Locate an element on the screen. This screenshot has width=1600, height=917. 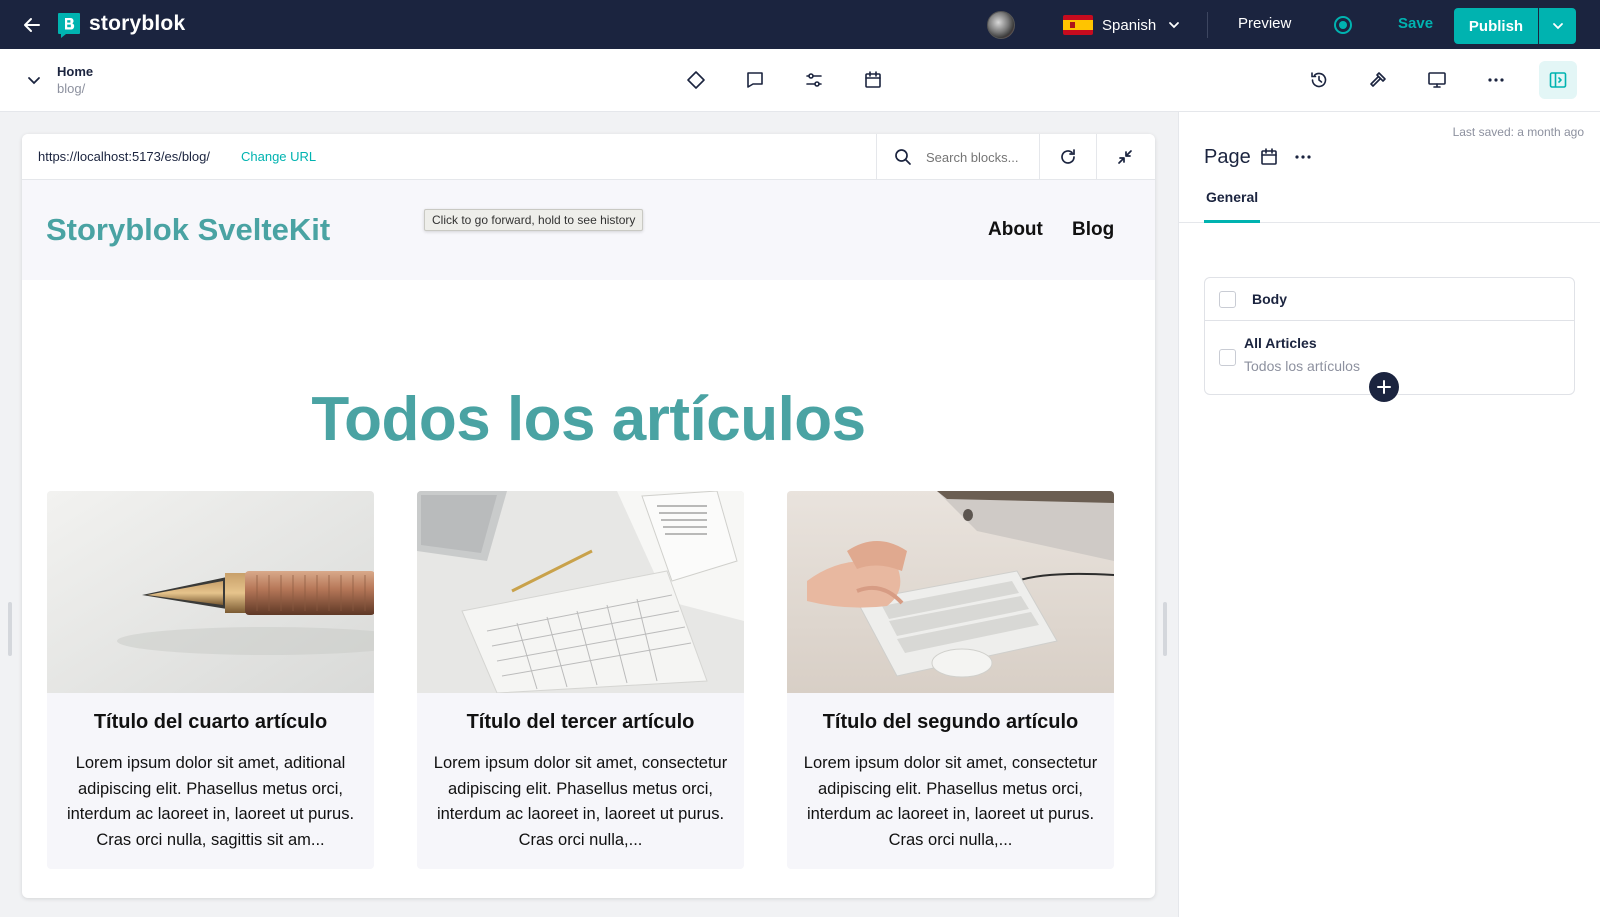
card-title: Título del cuarto artículo is located at coordinates (210, 722).